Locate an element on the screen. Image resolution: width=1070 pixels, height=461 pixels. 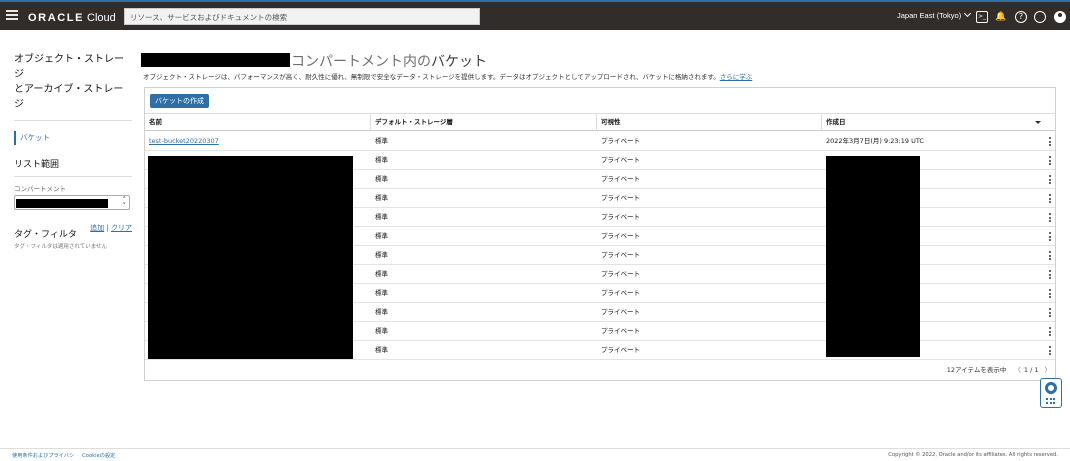
bucket-name-link: test-bucket20220307 is located at coordinates (184, 141).